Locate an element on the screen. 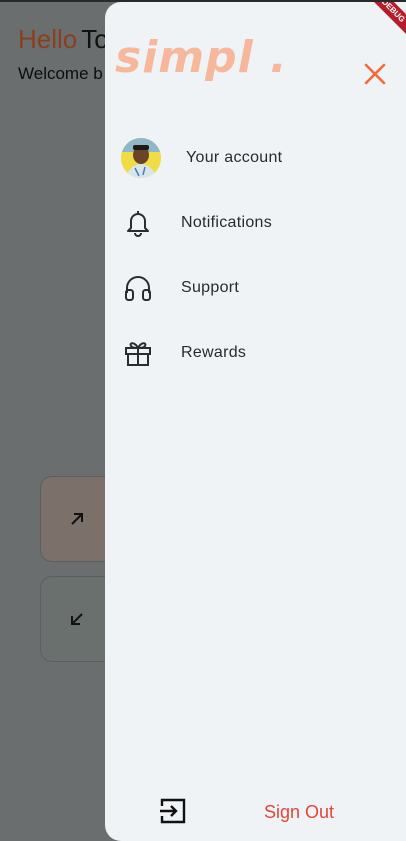  bell-icon is located at coordinates (138, 223).